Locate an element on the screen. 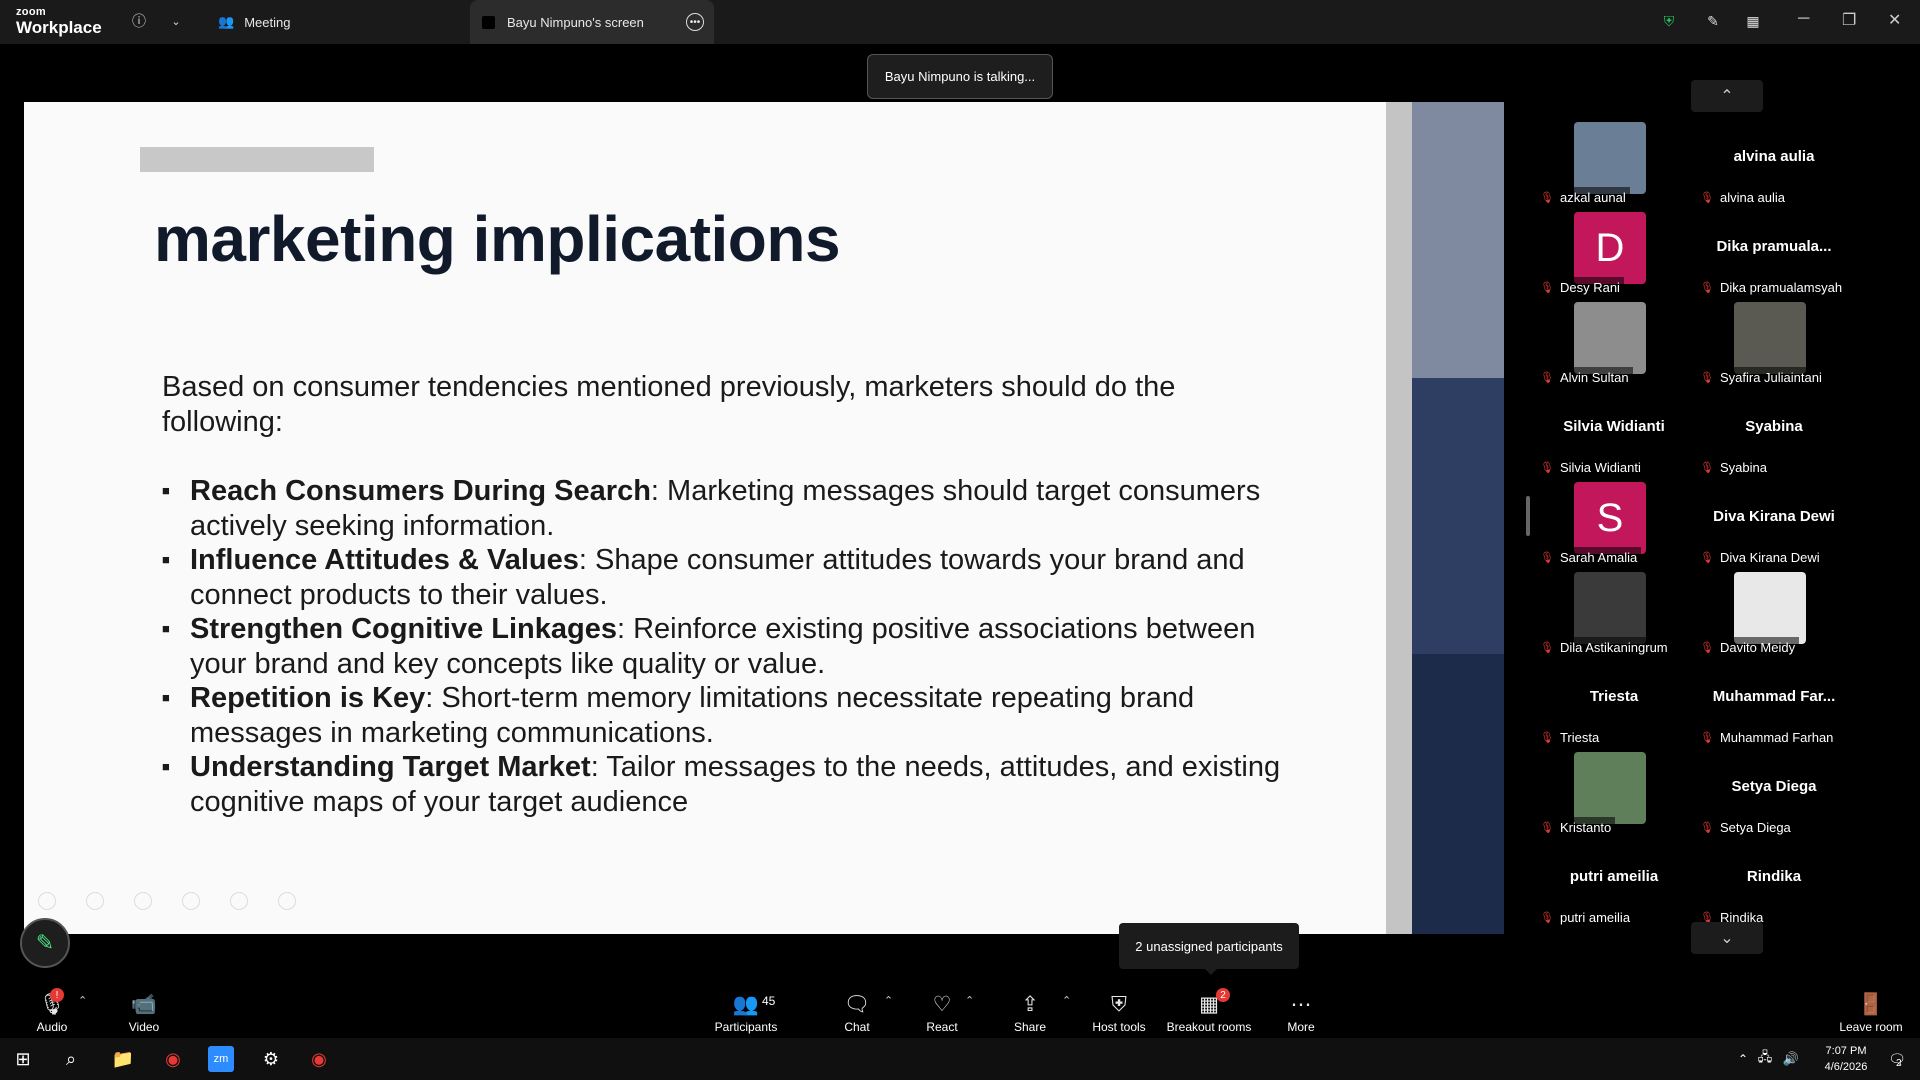 The height and width of the screenshot is (1080, 1920). participant-tile: Syabina 🎙 Syabina is located at coordinates (1774, 437).